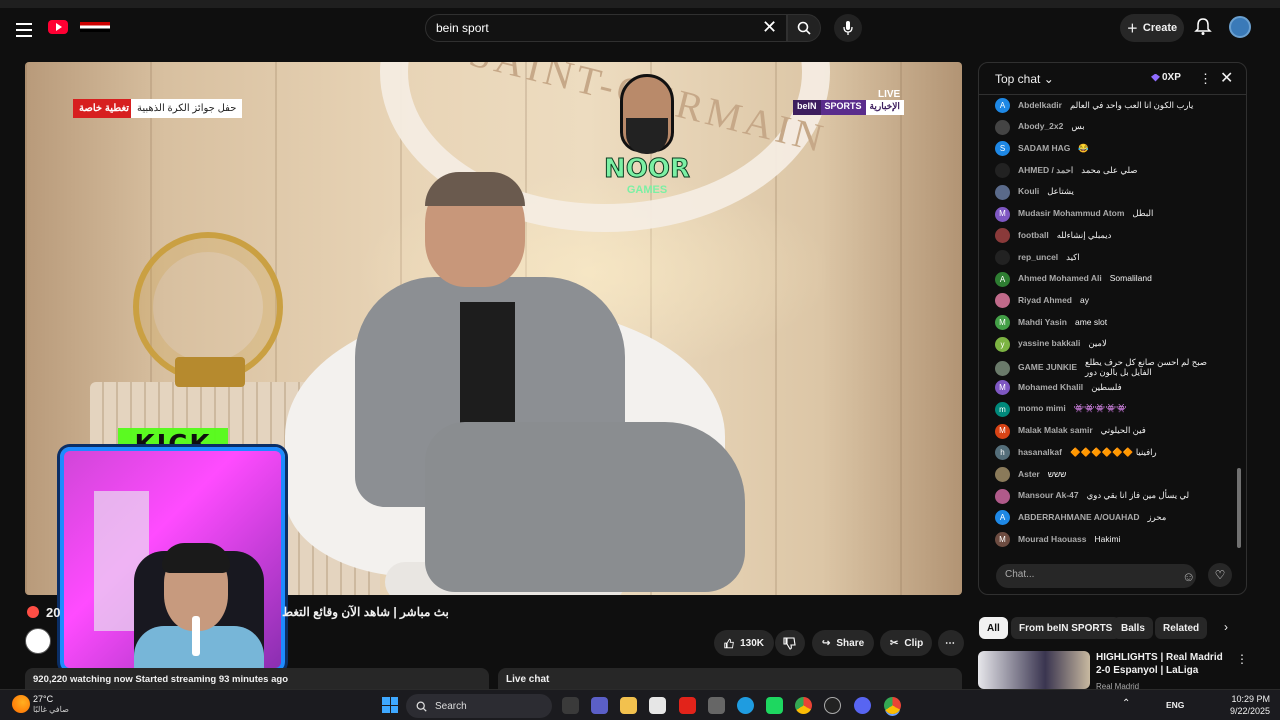  I want to click on chat-message: M Mahdi Yasin ame slot, so click(1107, 322).